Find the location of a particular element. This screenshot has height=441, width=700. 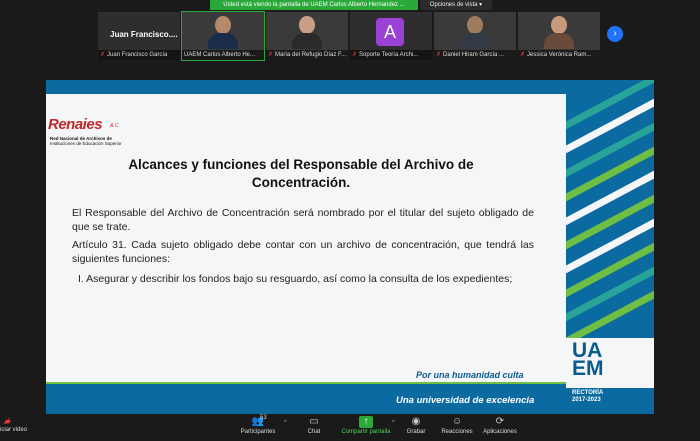

apps-icon: ⟳ is located at coordinates (500, 421).